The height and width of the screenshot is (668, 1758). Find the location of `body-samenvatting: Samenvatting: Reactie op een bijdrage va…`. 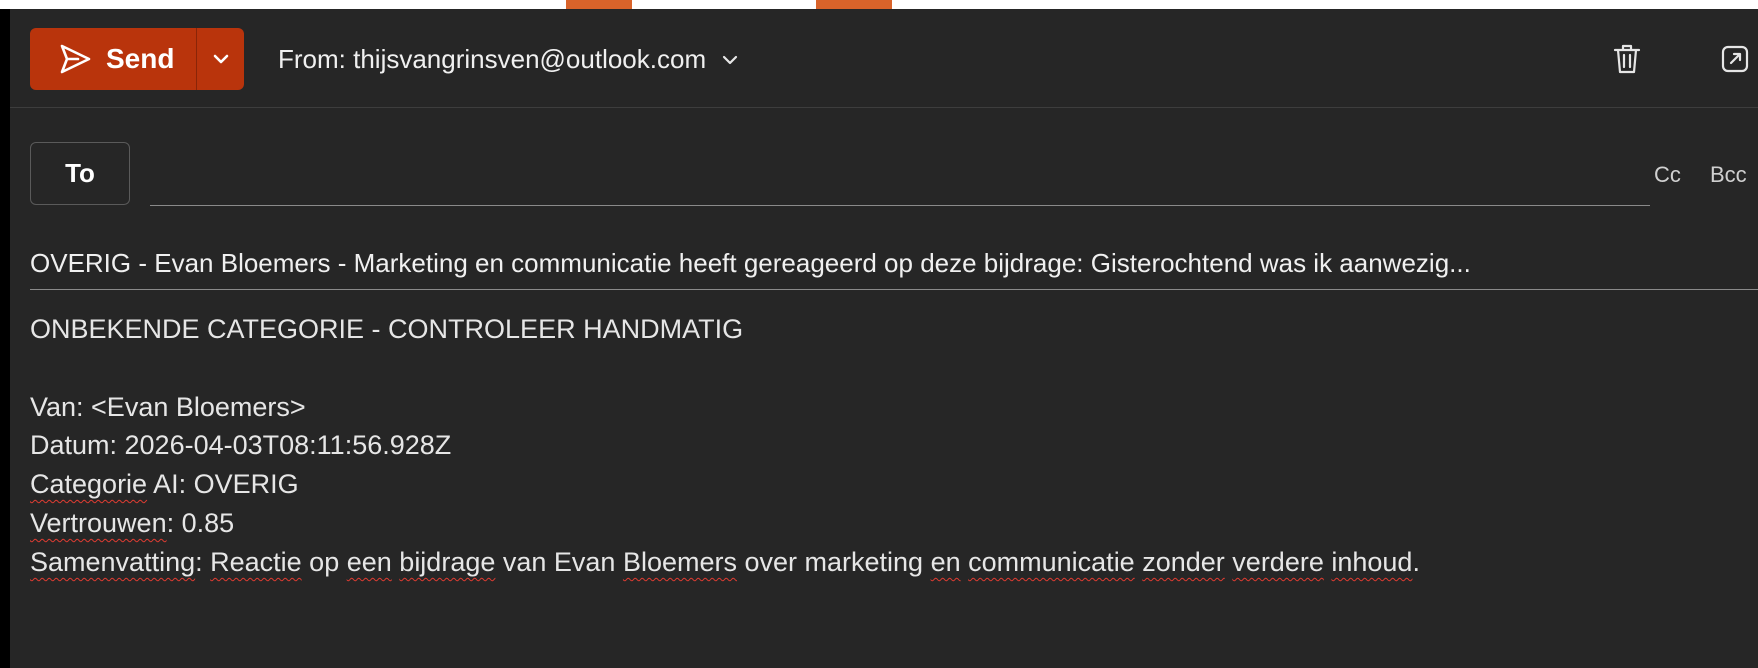

body-samenvatting: Samenvatting: Reactie op een bijdrage va… is located at coordinates (725, 562).